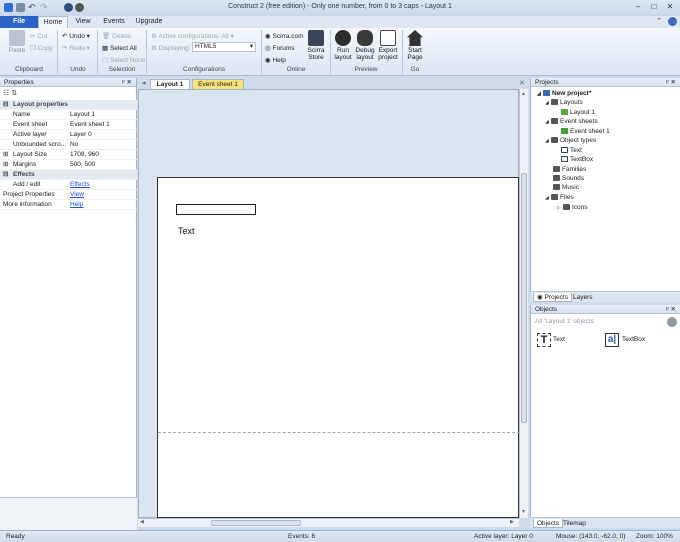 The height and width of the screenshot is (542, 680). I want to click on run-layout-button: Run layout, so click(343, 45).